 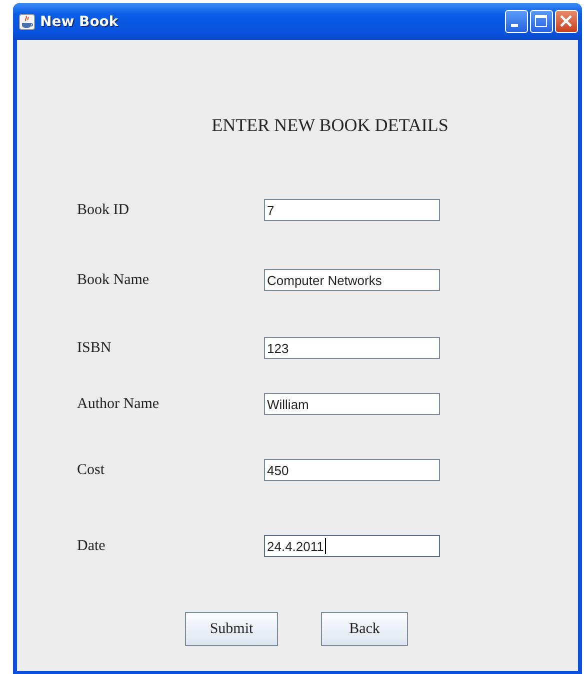 What do you see at coordinates (27, 22) in the screenshot?
I see `coffee-cup-icon` at bounding box center [27, 22].